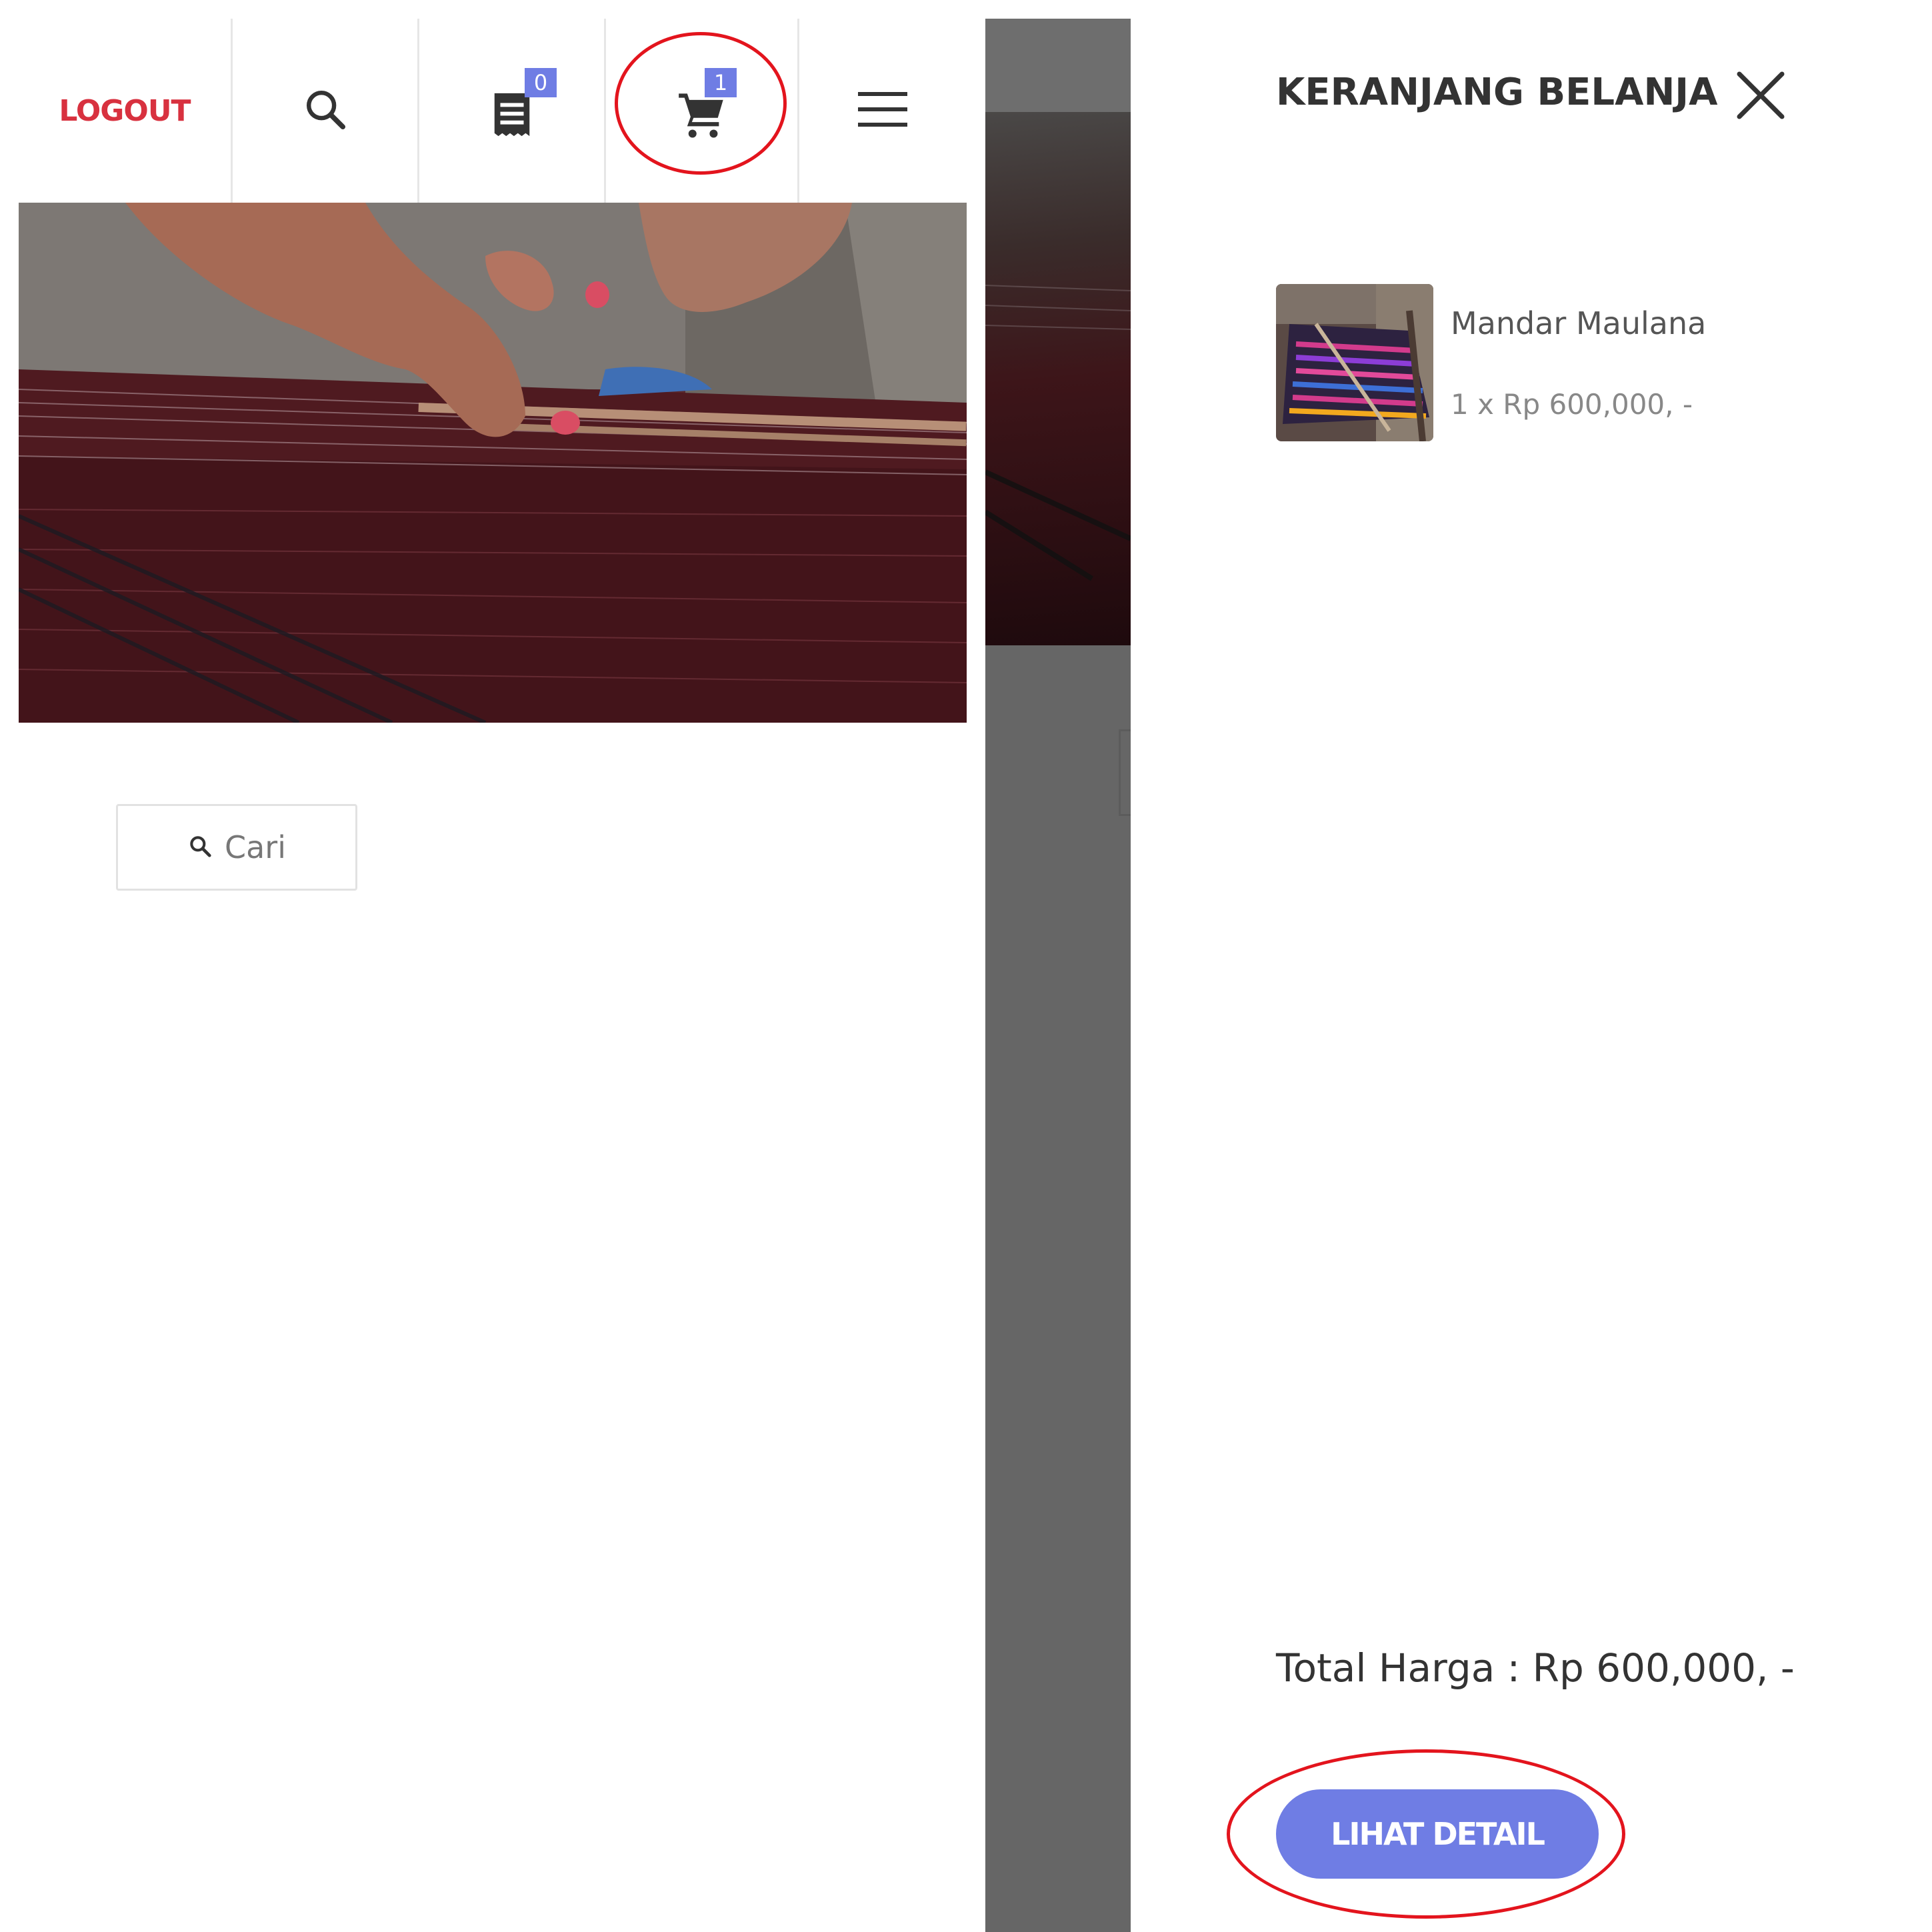 This screenshot has height=1932, width=1932. Describe the element at coordinates (255, 847) in the screenshot. I see `search-button-label: Cari` at that location.